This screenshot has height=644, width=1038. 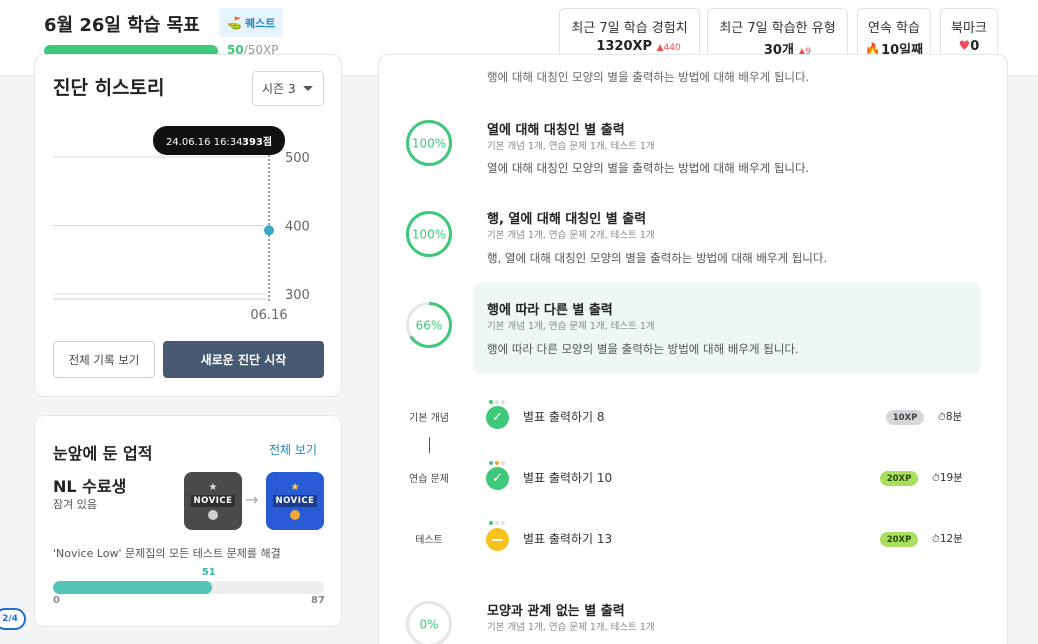 What do you see at coordinates (257, 142) in the screenshot?
I see `tooltip-score: 393점` at bounding box center [257, 142].